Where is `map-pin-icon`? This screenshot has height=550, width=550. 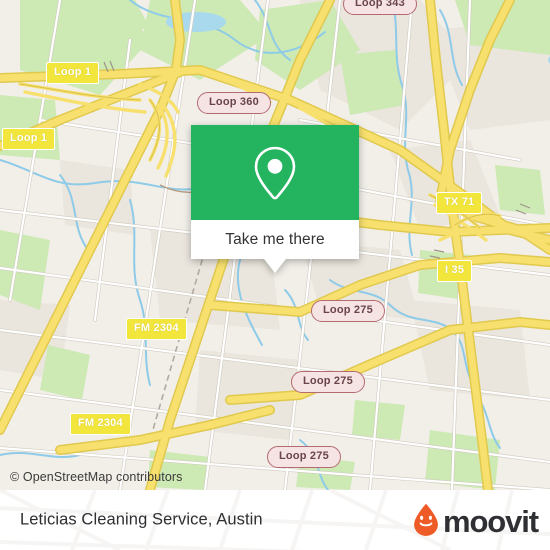 map-pin-icon is located at coordinates (275, 172).